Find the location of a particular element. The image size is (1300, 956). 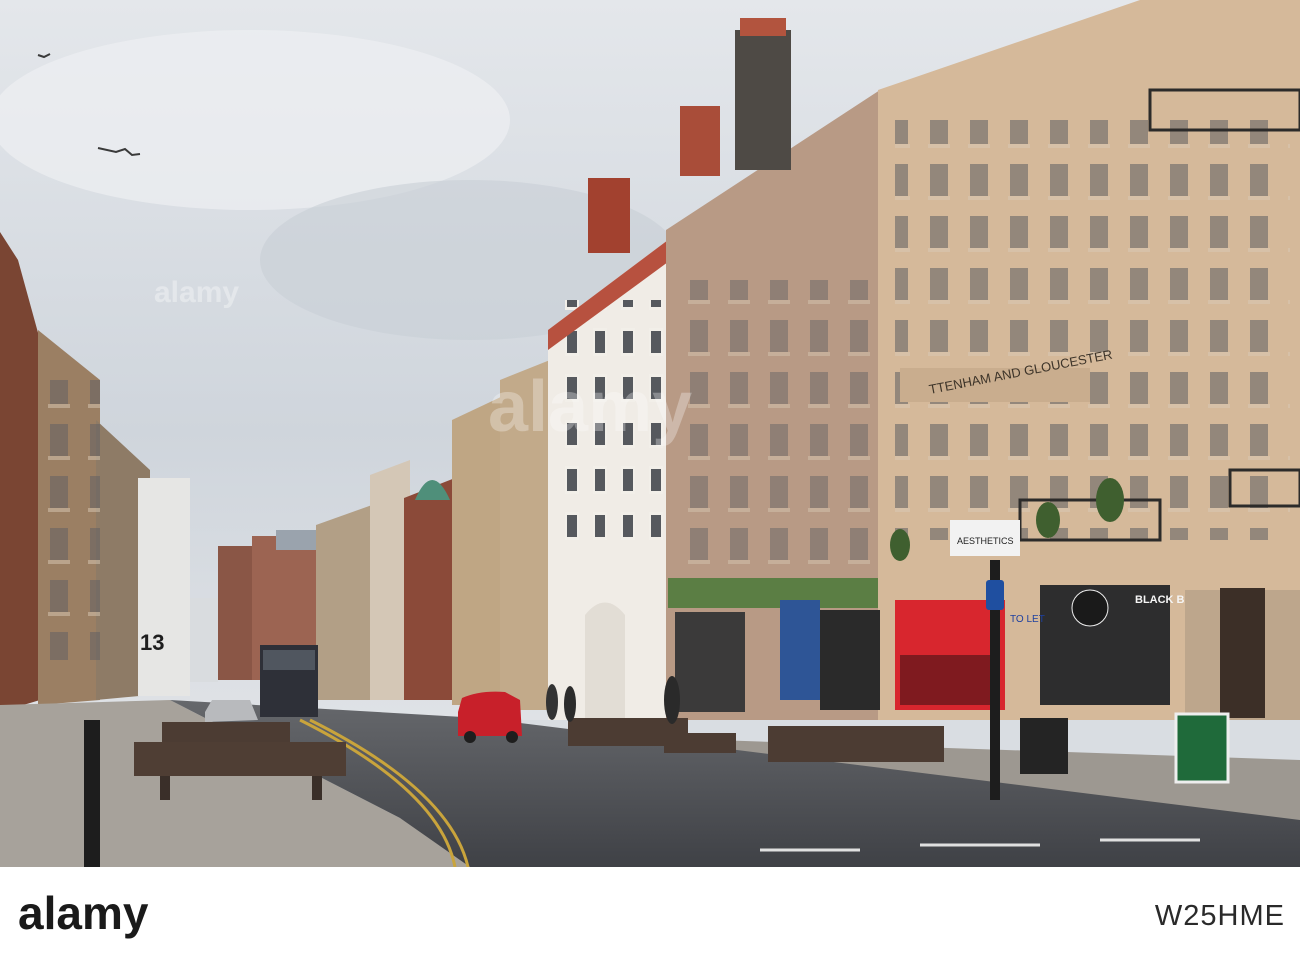

chimney is located at coordinates (700, 141).